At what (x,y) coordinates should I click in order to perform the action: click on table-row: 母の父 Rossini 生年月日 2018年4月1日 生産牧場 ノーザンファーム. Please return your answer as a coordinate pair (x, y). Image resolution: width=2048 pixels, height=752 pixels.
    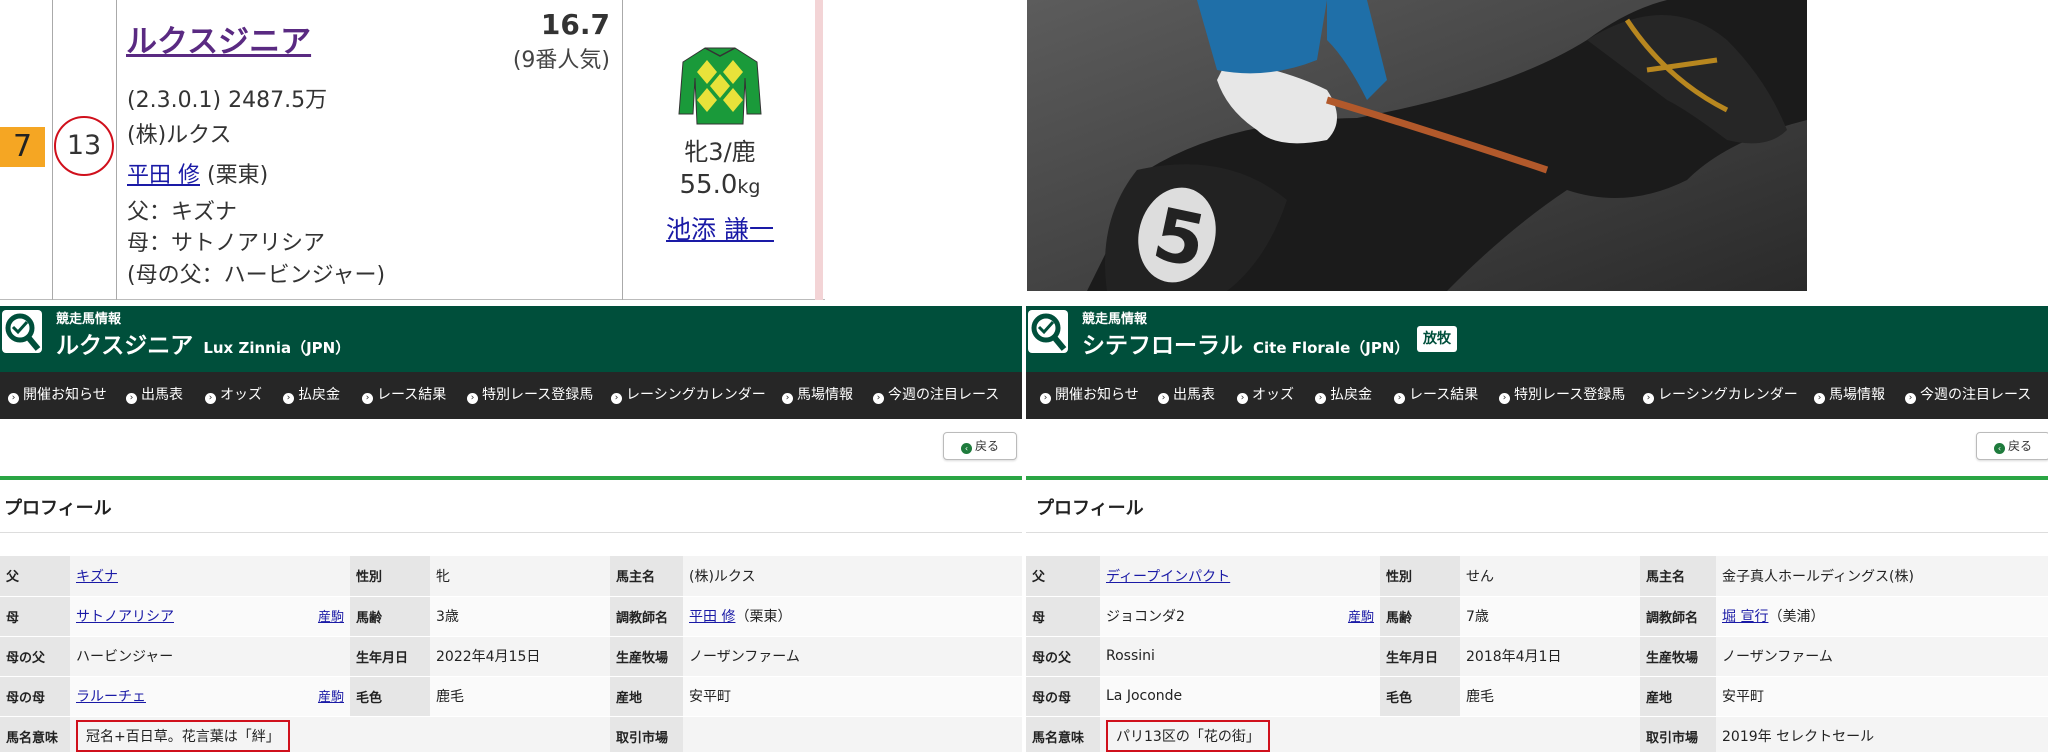
    Looking at the image, I should click on (1537, 656).